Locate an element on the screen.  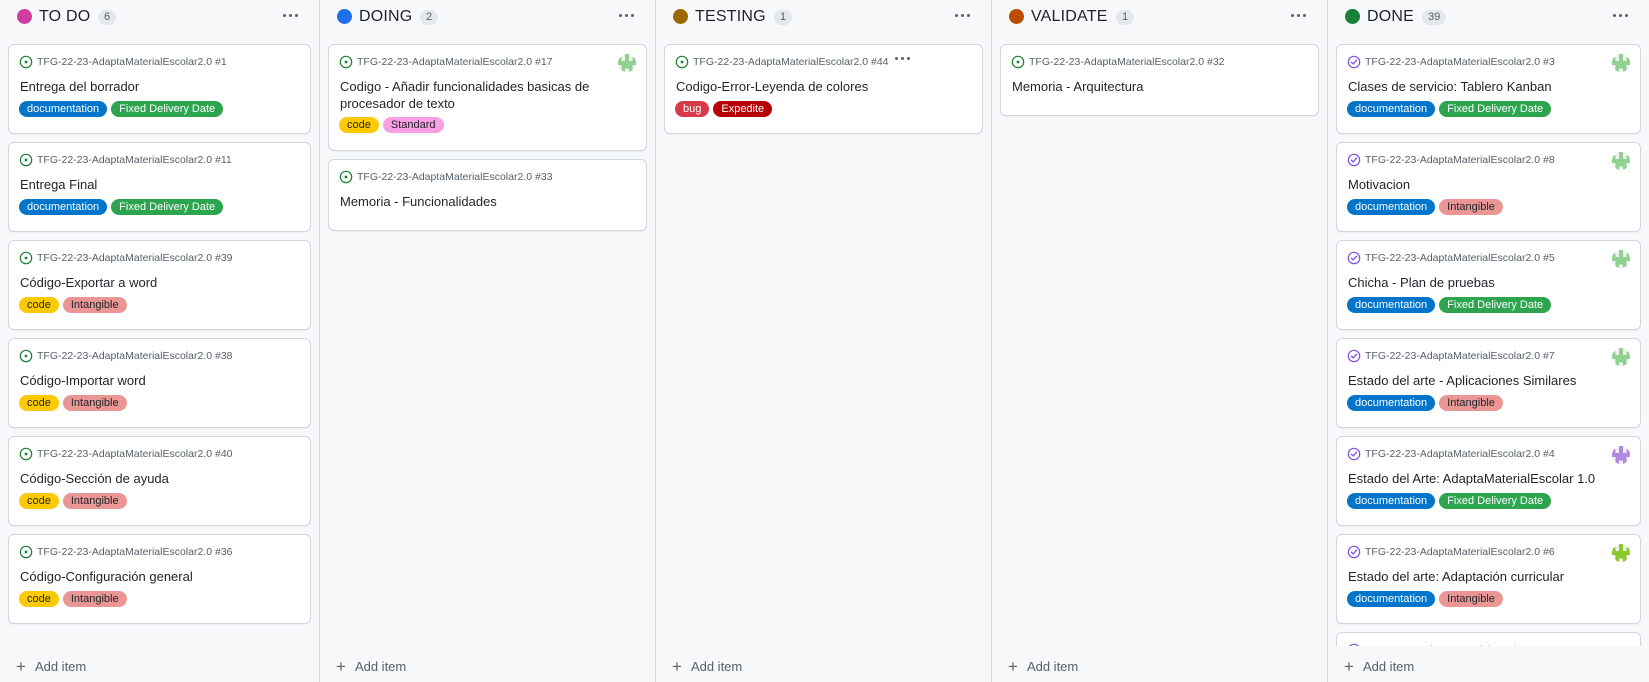
closed-issue-icon is located at coordinates (1354, 258).